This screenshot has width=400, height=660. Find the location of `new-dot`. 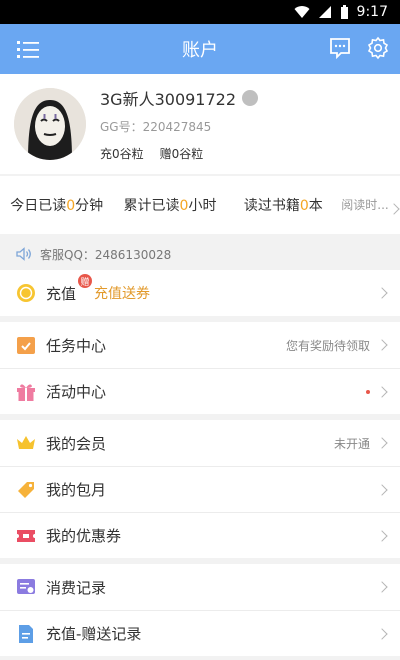

new-dot is located at coordinates (368, 391).